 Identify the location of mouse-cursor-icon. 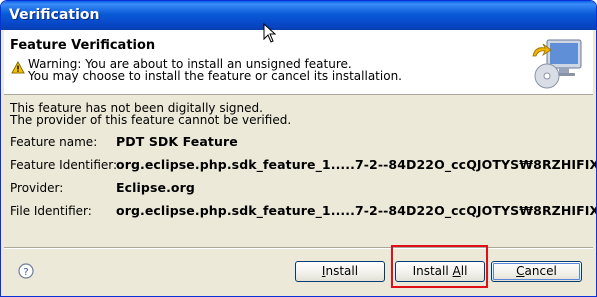
(270, 34).